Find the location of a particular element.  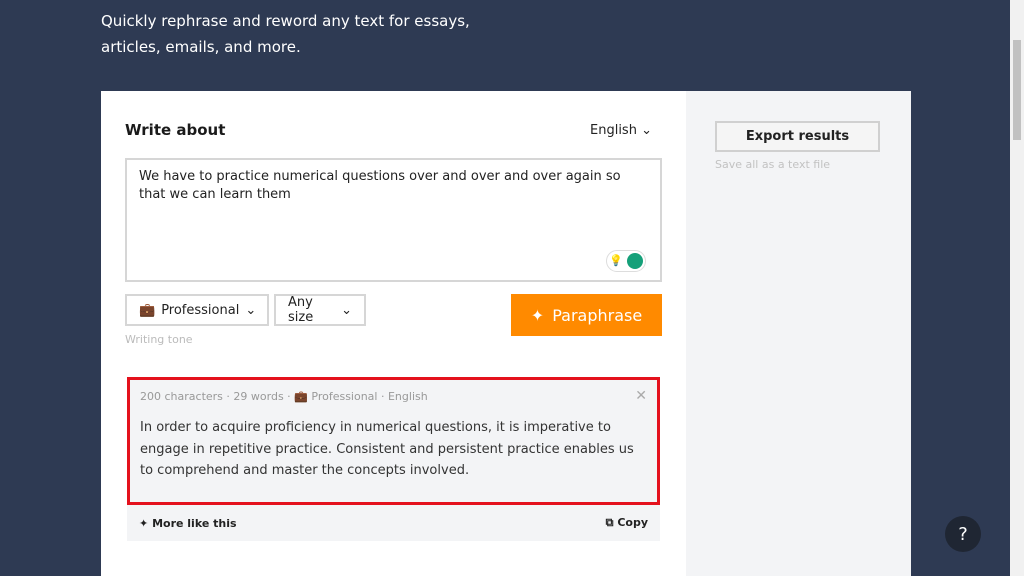

more-like-this-button: ✦ More like this is located at coordinates (188, 523).